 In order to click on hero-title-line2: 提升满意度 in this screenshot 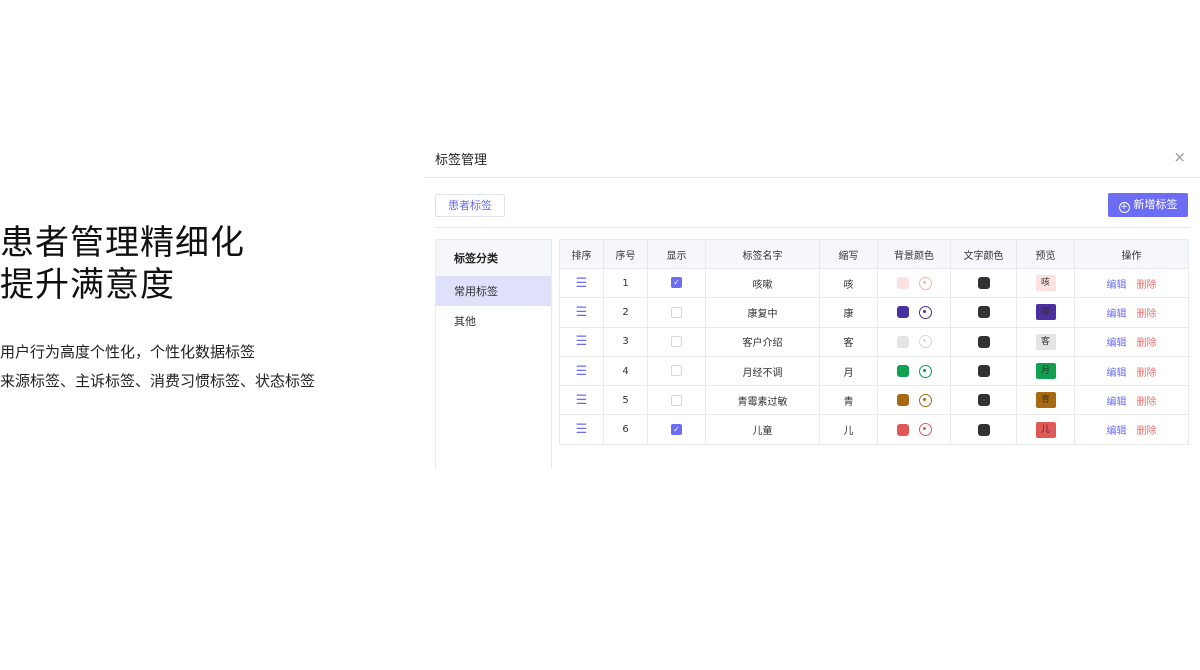, I will do `click(87, 285)`.